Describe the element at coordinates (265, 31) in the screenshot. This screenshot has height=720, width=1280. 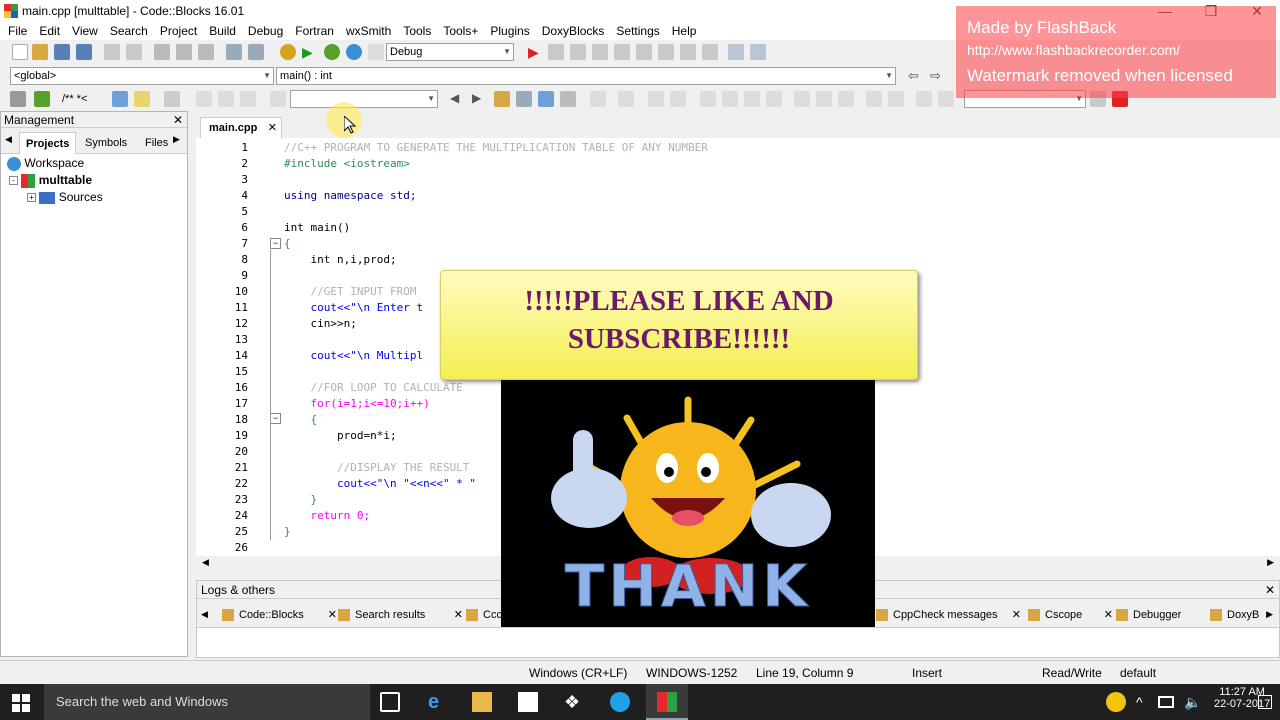
I see `menu-debug: Debug` at that location.